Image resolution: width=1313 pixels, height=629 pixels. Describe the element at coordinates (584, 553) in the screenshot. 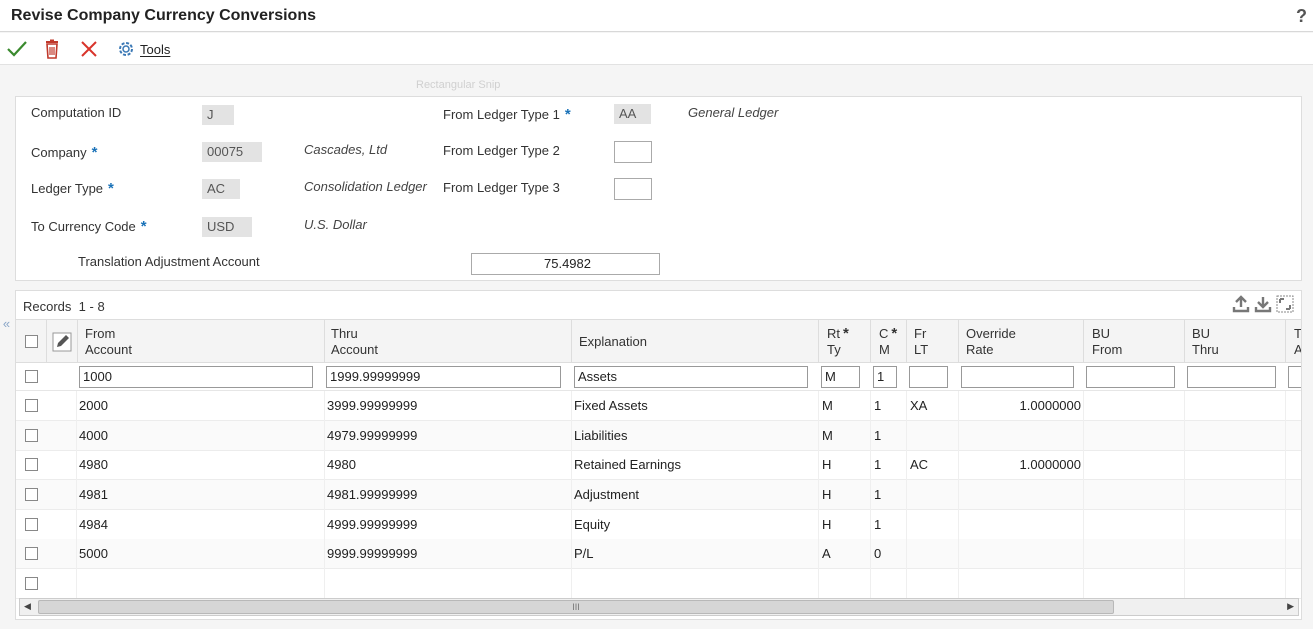

I see `cell-explanation: P/L` at that location.